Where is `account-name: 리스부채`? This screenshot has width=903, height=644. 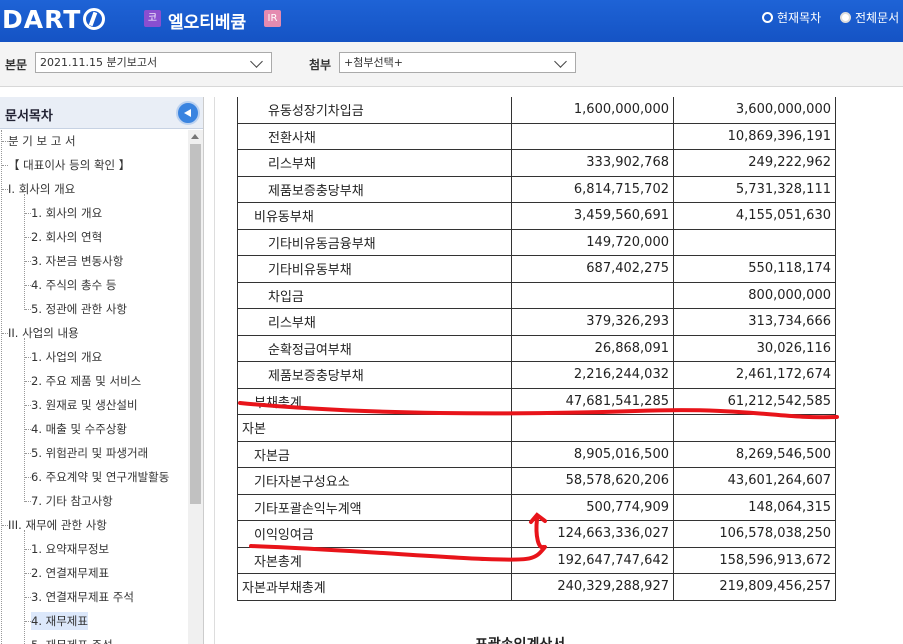
account-name: 리스부채 is located at coordinates (374, 322).